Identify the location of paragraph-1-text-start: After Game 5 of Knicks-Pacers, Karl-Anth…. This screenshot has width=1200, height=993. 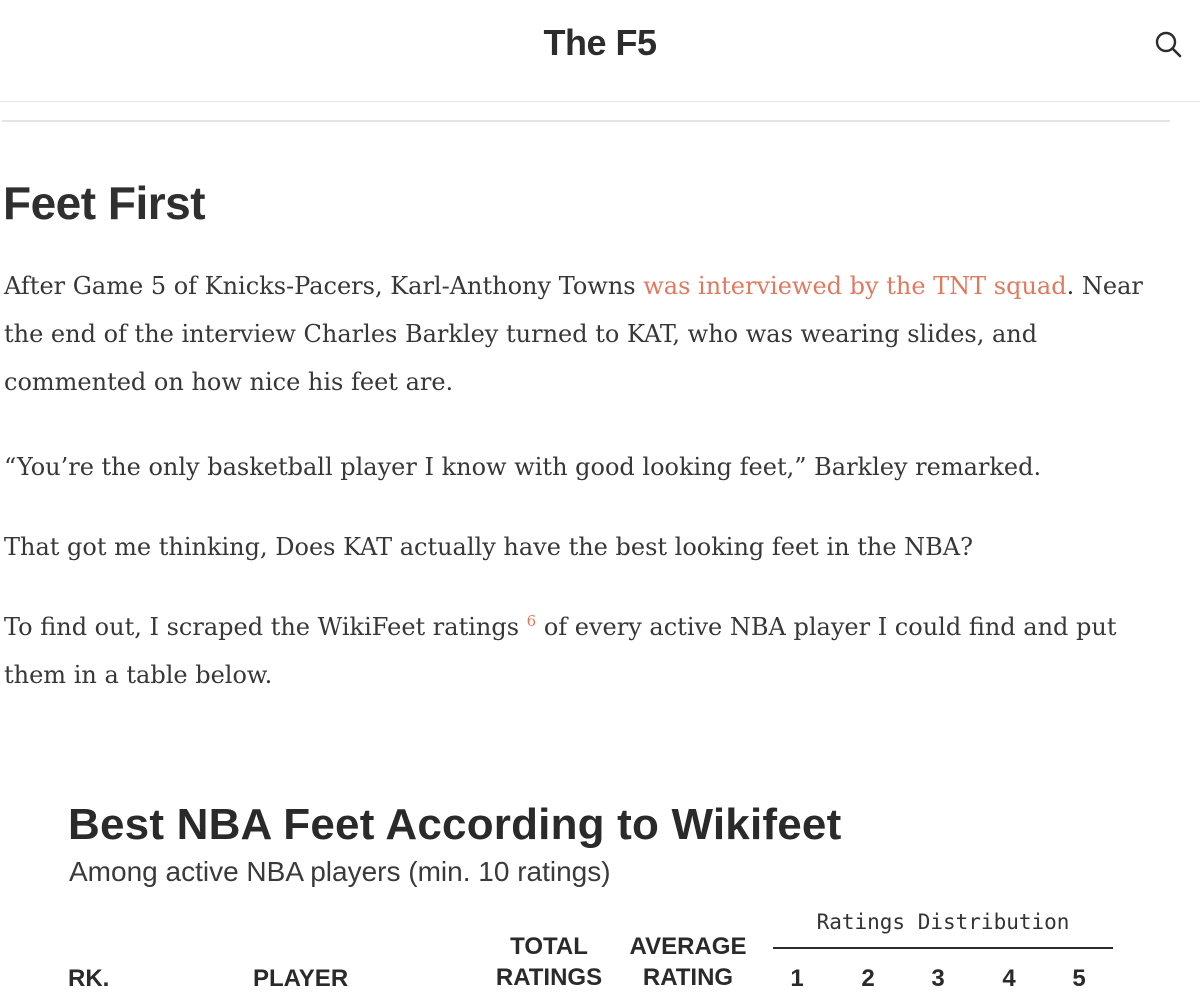
(324, 286).